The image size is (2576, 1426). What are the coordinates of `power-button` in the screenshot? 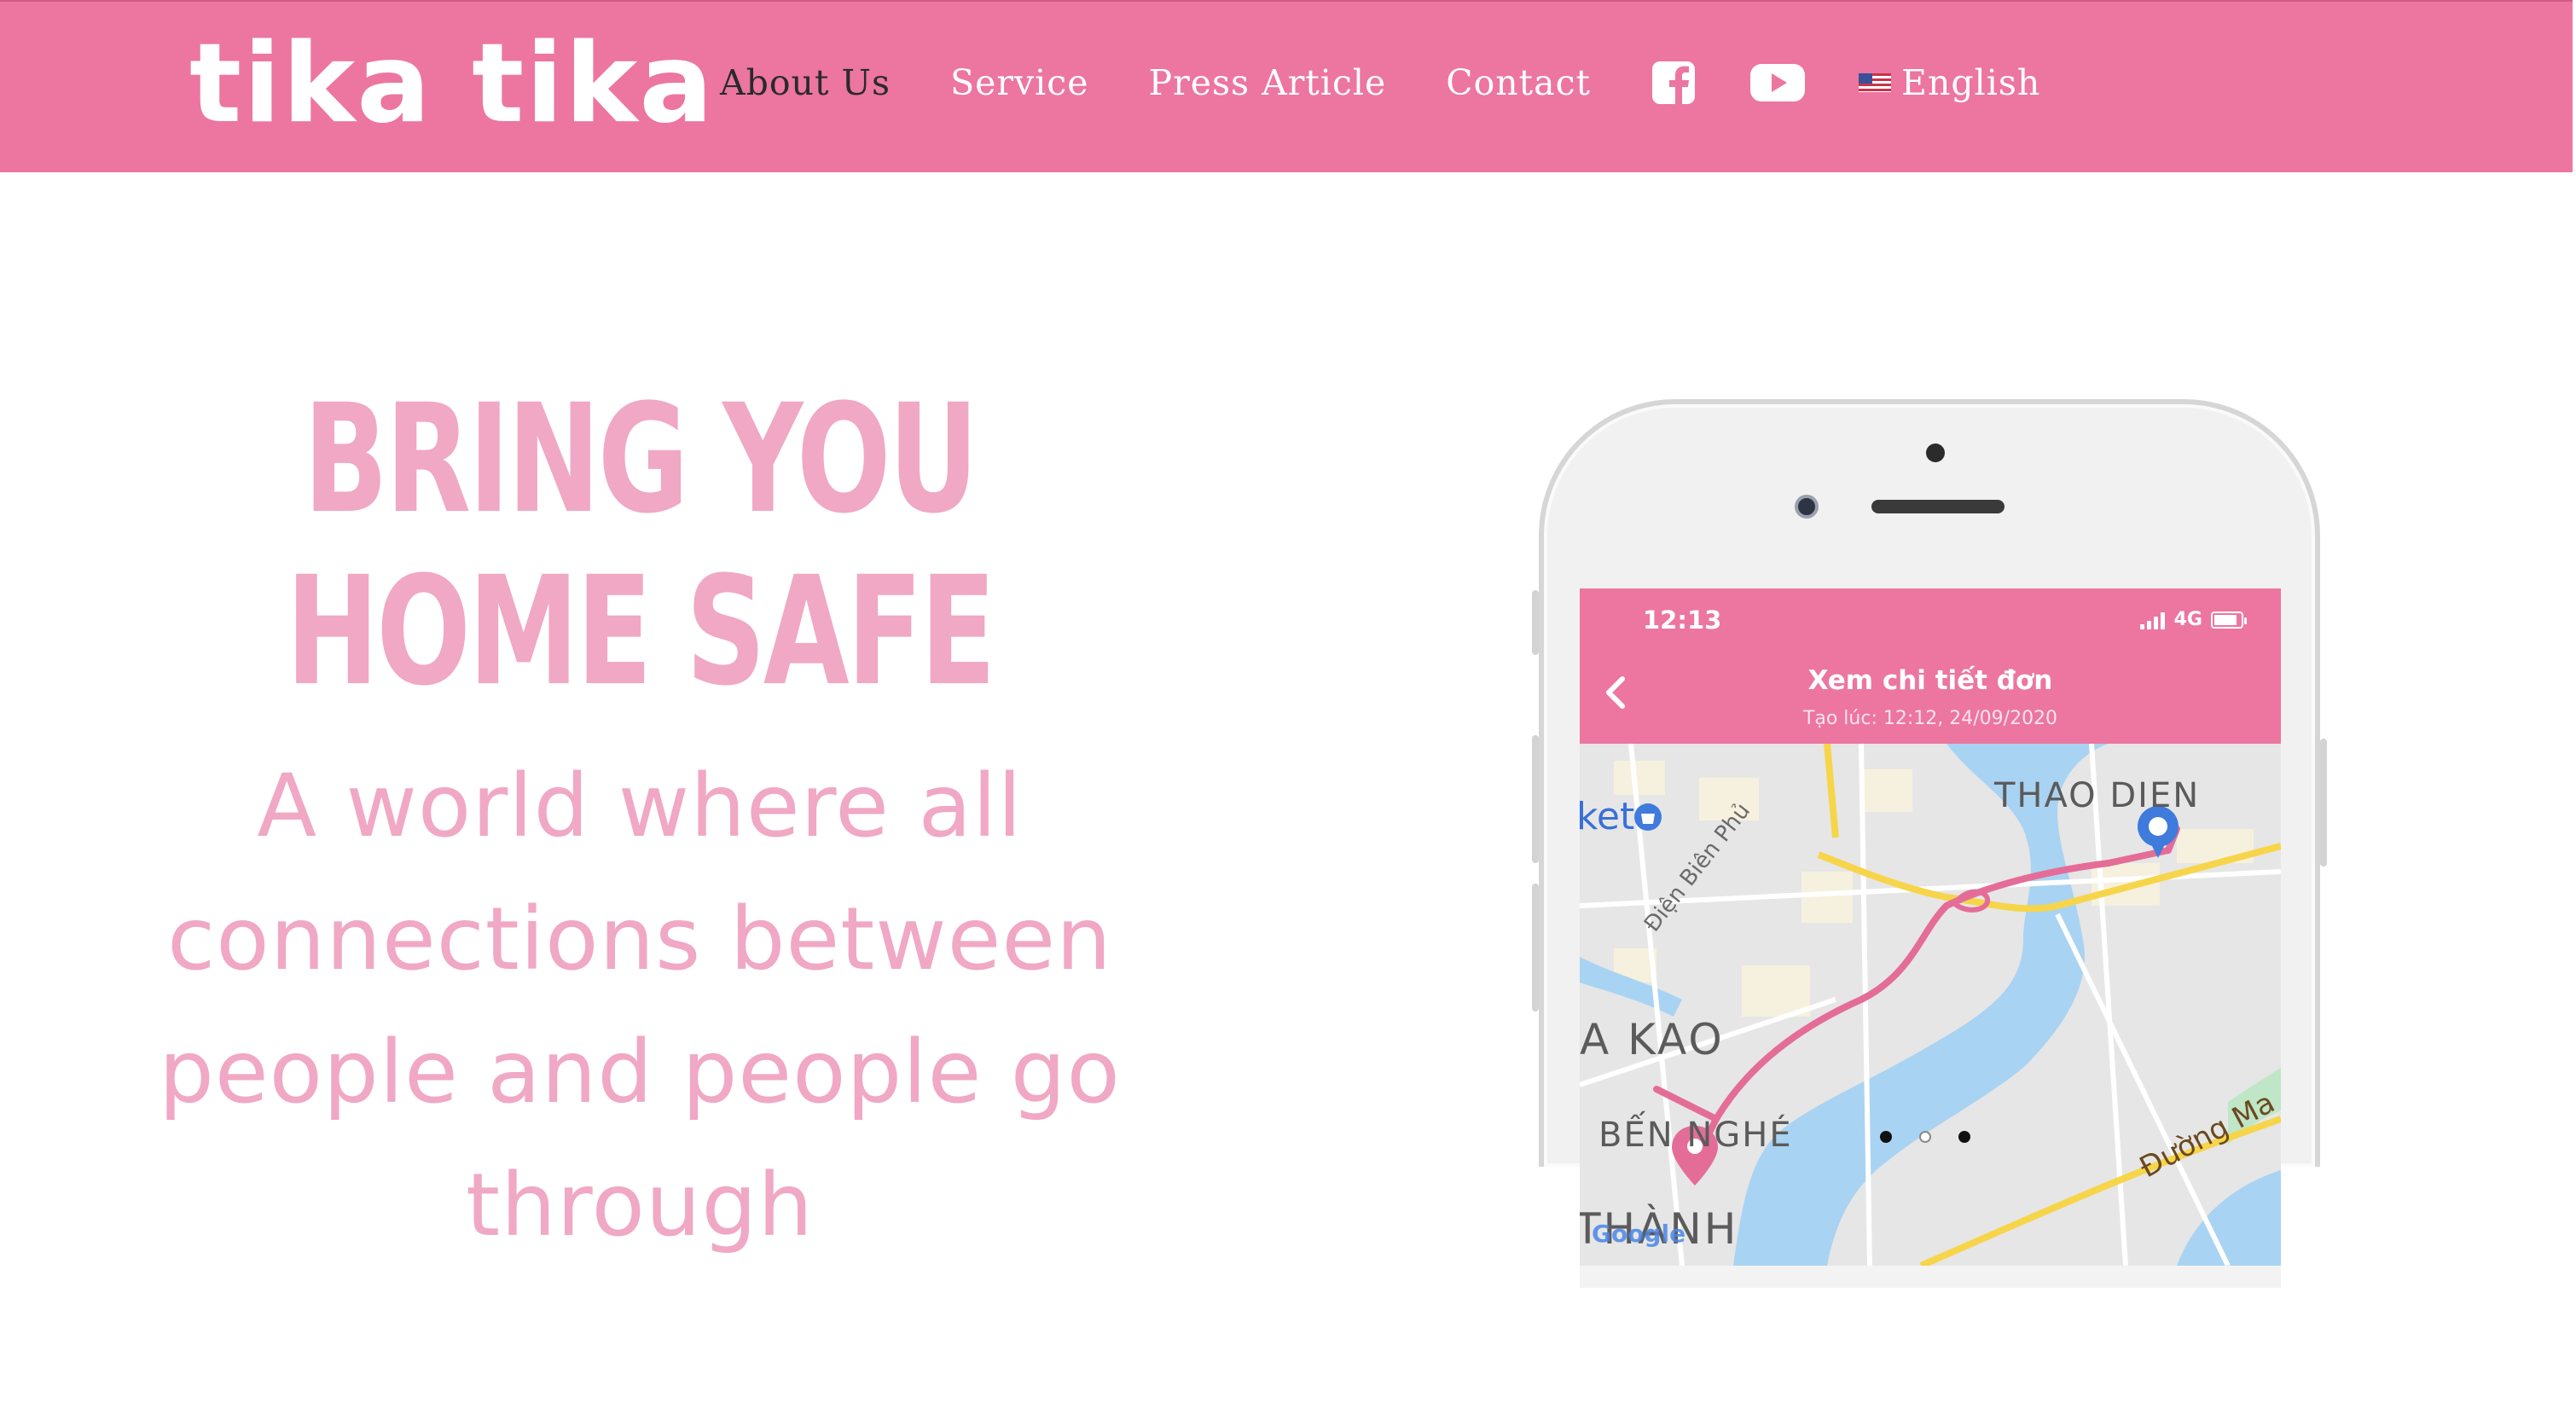 It's located at (2323, 803).